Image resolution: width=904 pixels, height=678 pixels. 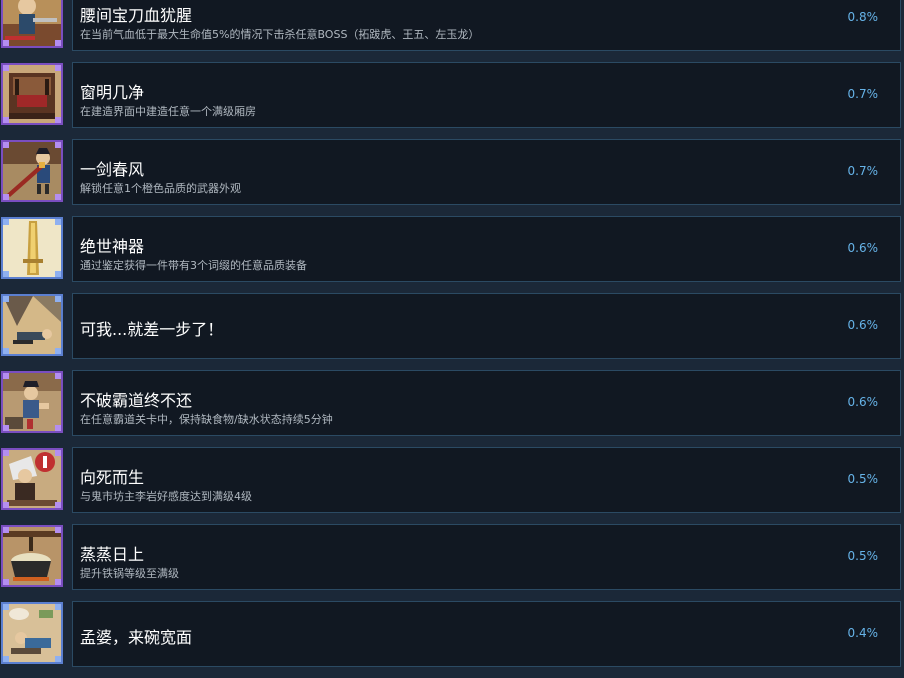 What do you see at coordinates (112, 477) in the screenshot?
I see `achievement-title: 向死而生` at bounding box center [112, 477].